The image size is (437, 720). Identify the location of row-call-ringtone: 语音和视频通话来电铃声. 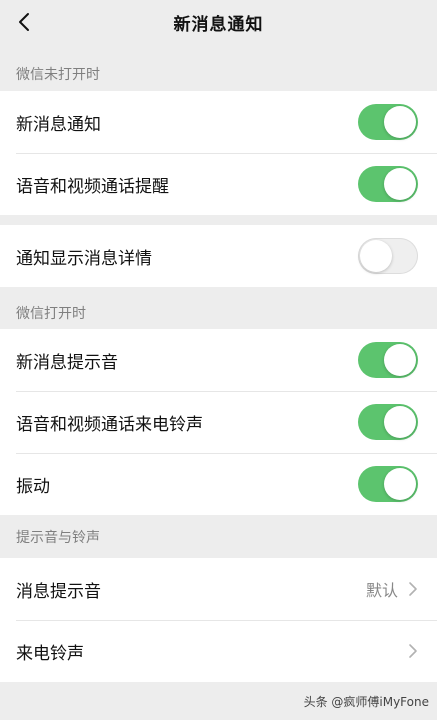
(218, 422).